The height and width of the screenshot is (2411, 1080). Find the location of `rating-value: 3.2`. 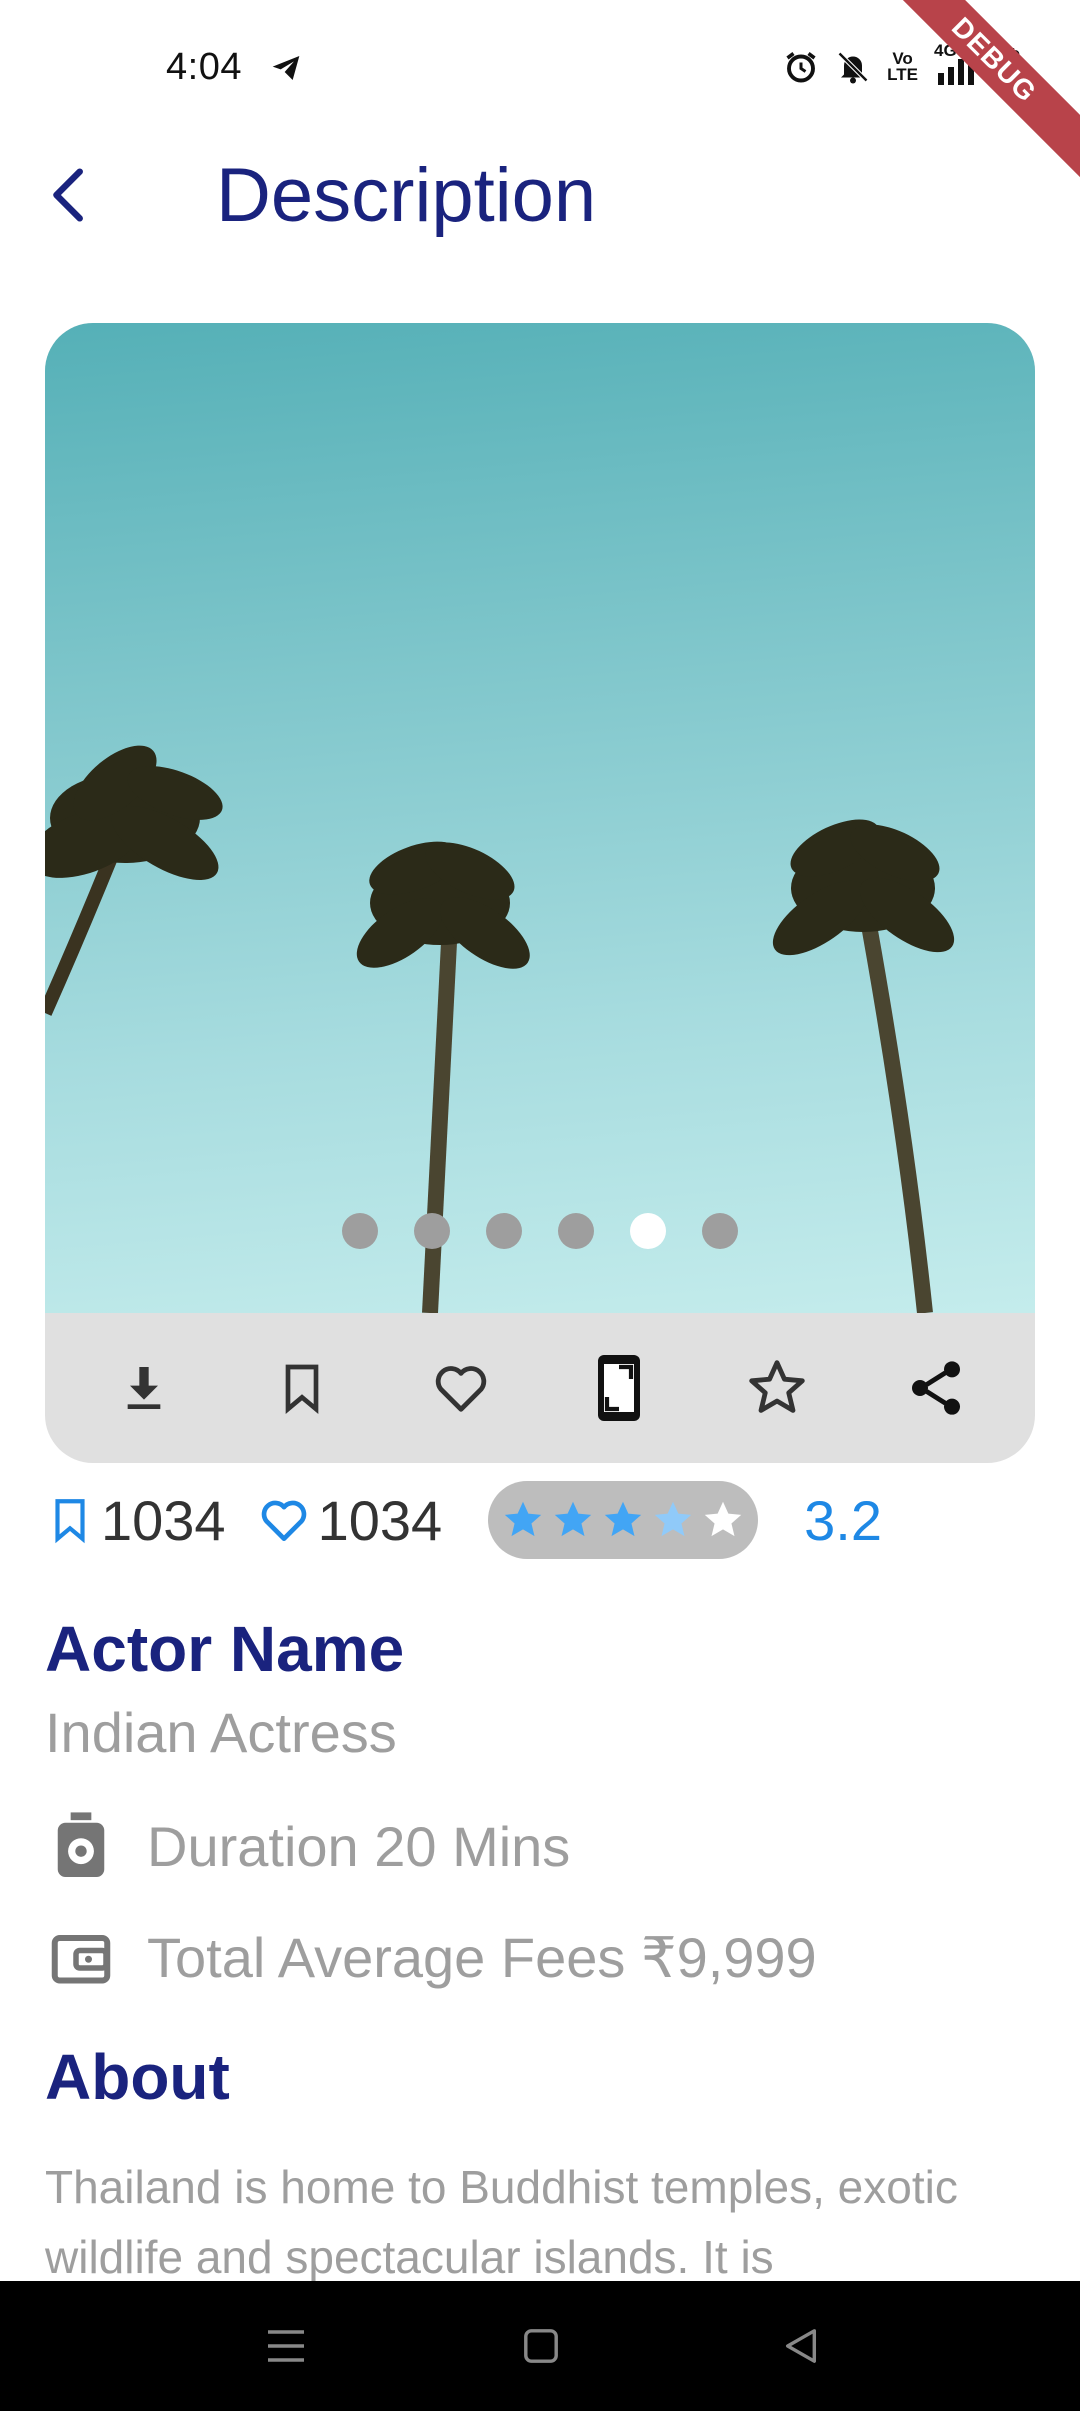

rating-value: 3.2 is located at coordinates (843, 1520).